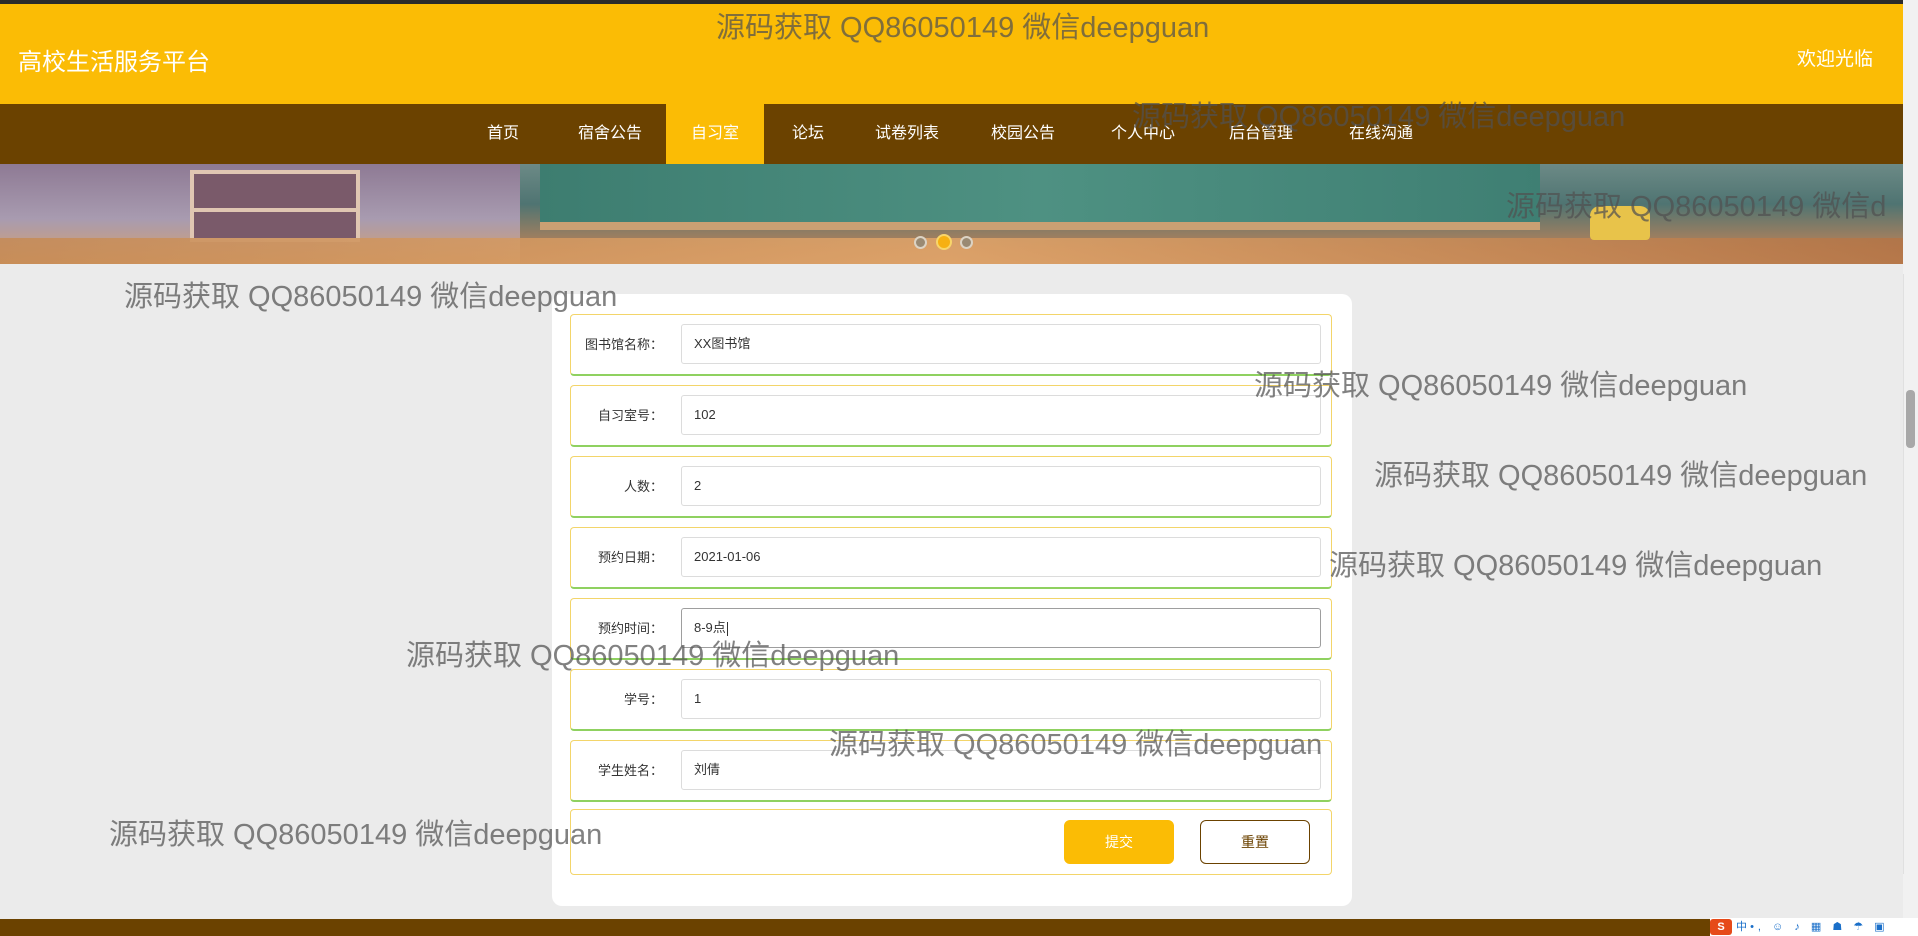 The height and width of the screenshot is (936, 1918). Describe the element at coordinates (1381, 134) in the screenshot. I see `nav-item-online-chat: 在线沟通` at that location.